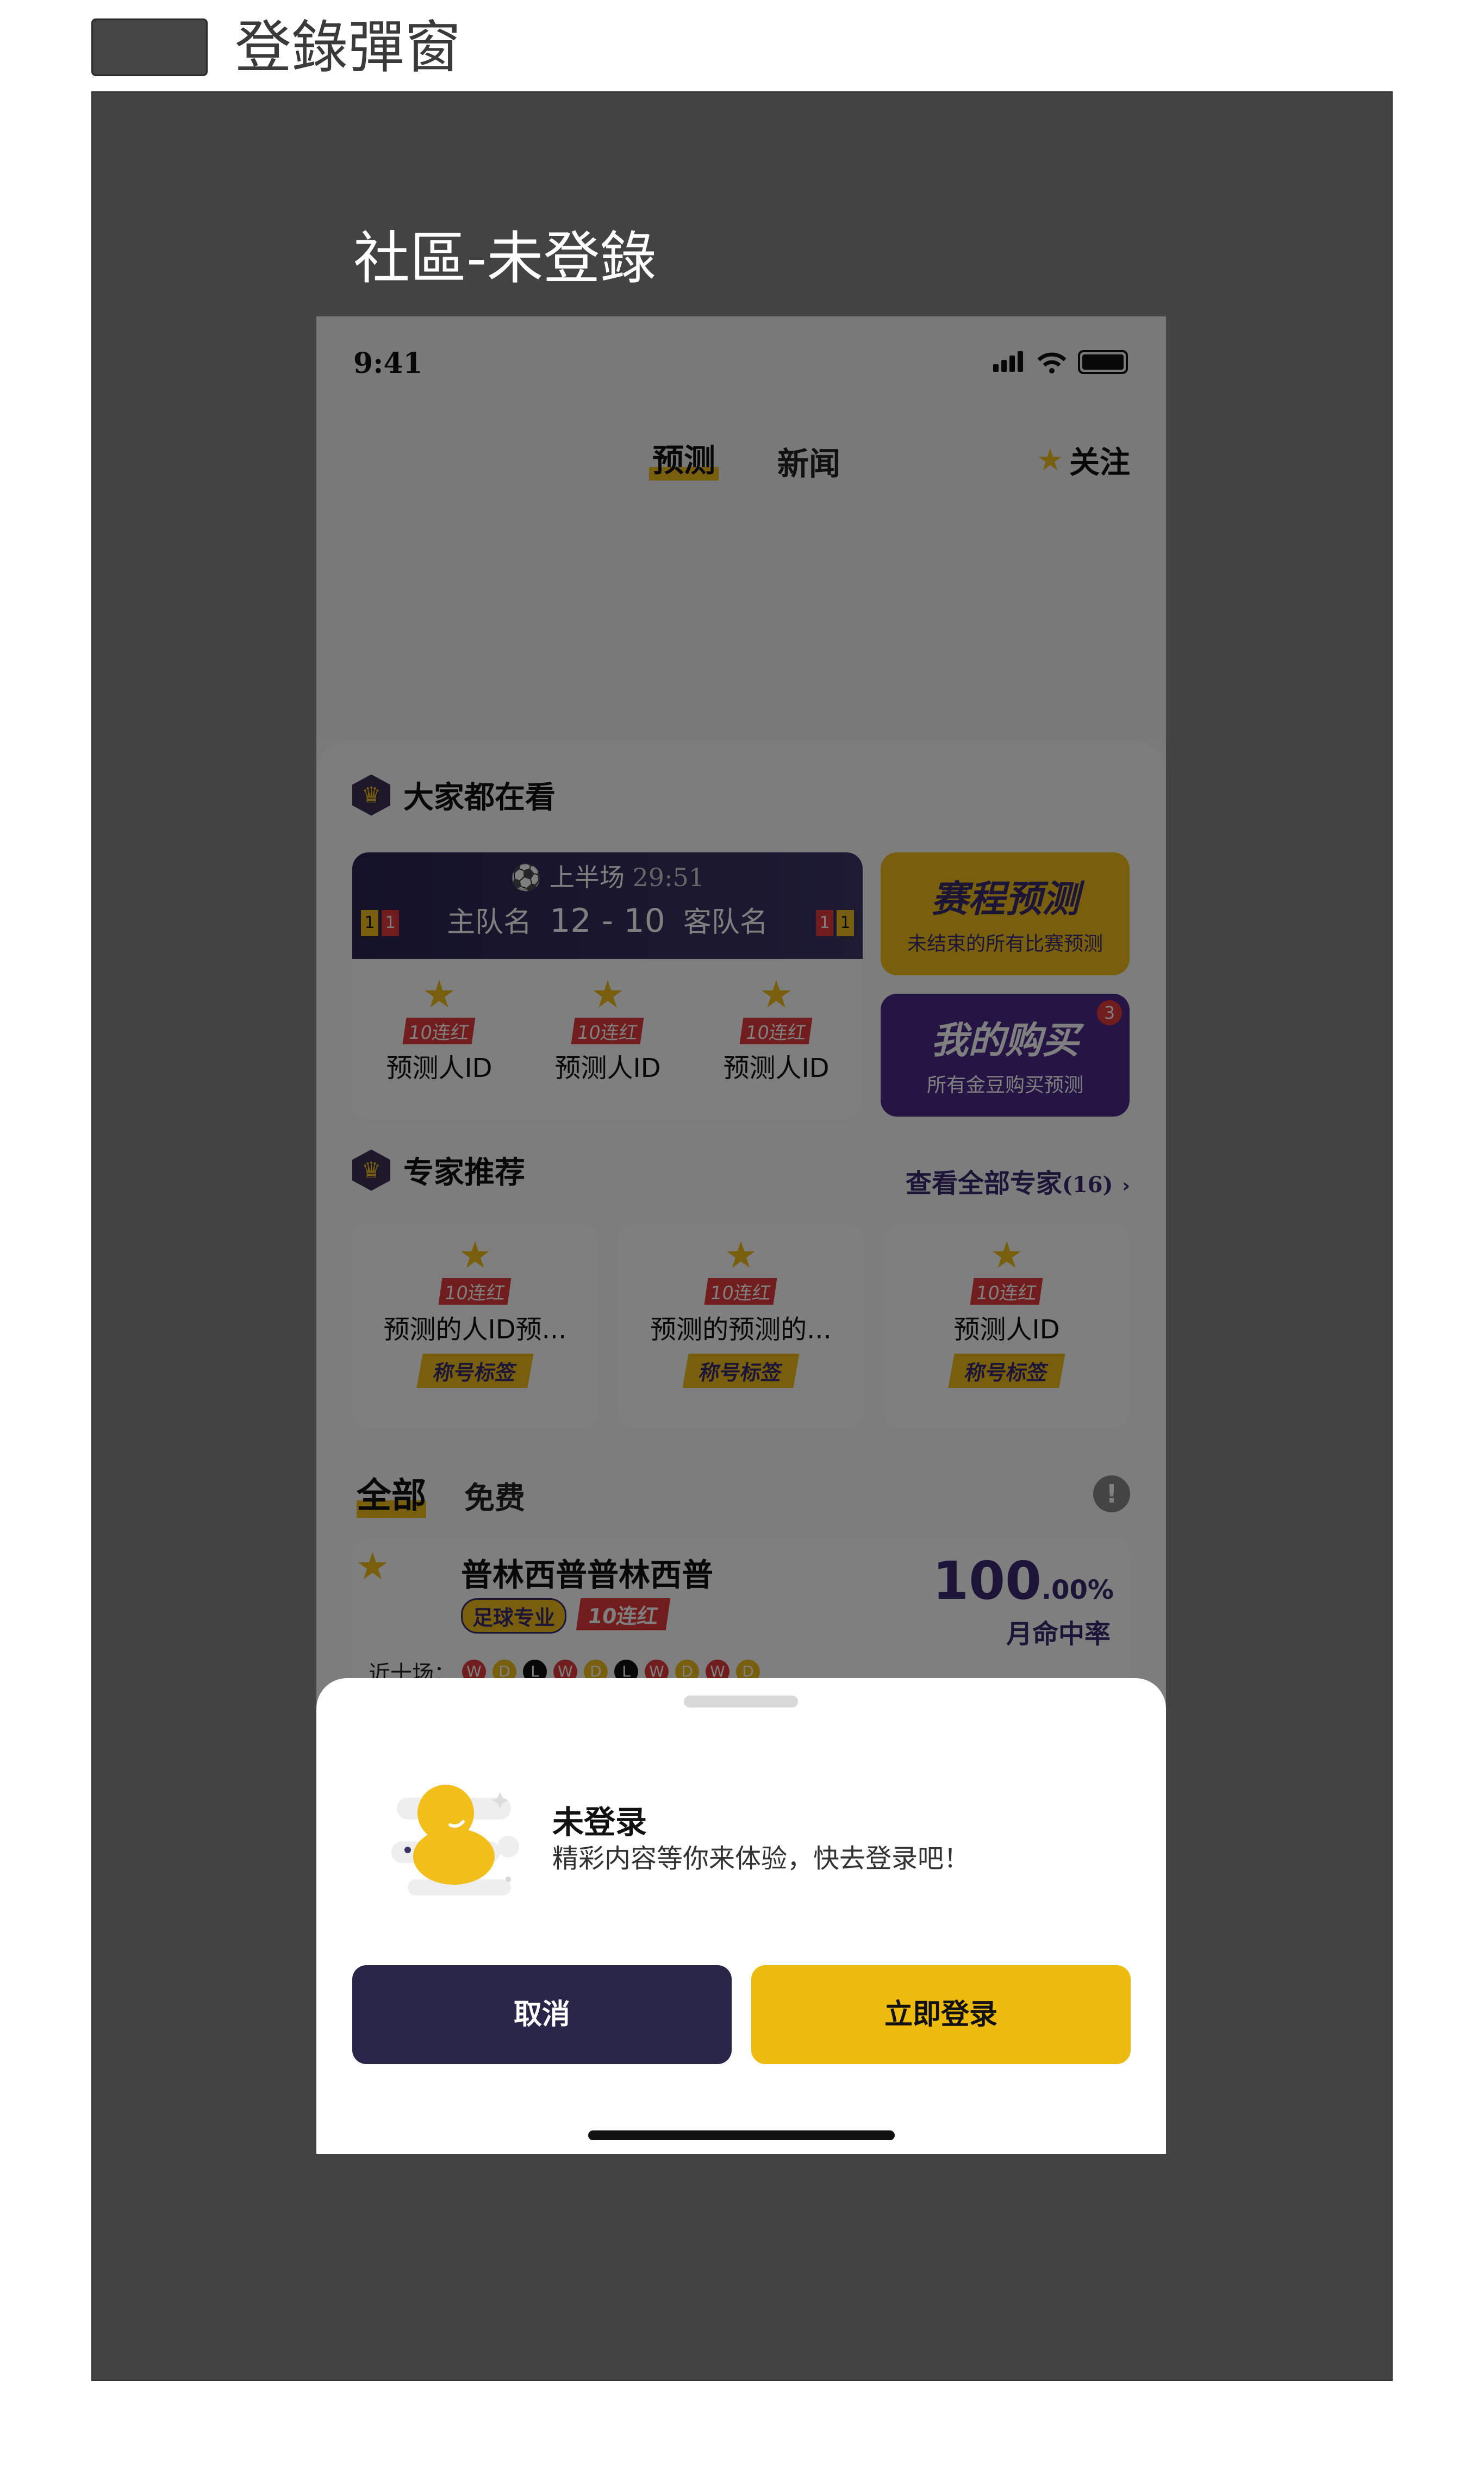 This screenshot has height=2474, width=1484. Describe the element at coordinates (941, 2014) in the screenshot. I see `login-button: 立即登录` at that location.